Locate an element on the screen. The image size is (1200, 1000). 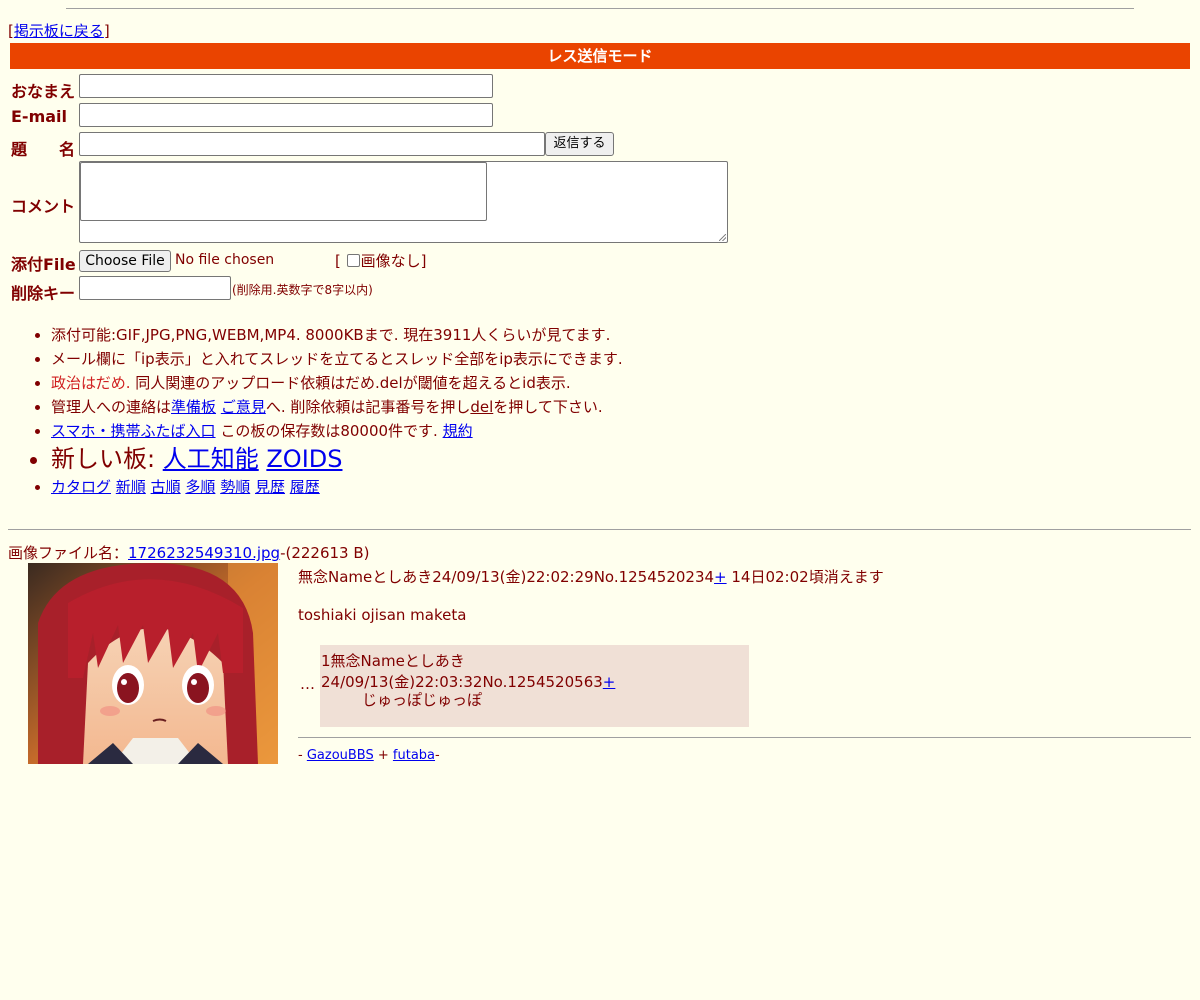
politics-warning: 政治はだめ. is located at coordinates (91, 383).